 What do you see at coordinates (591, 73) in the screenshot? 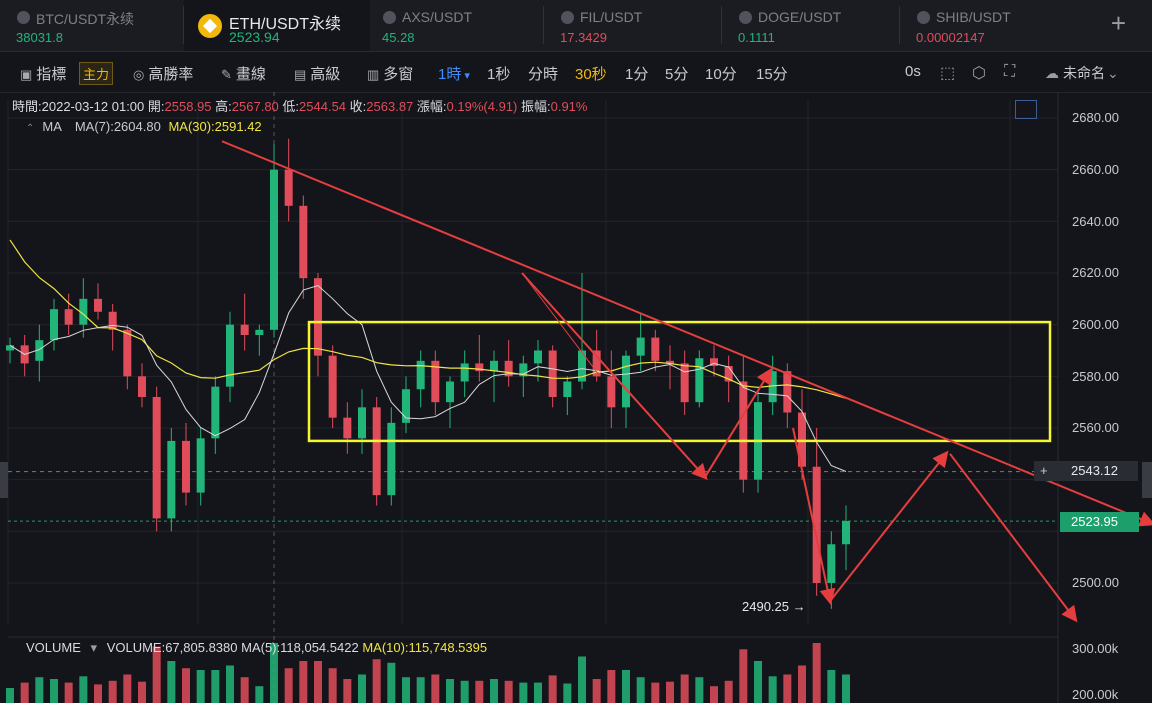
I see `interval-30s: 30秒` at bounding box center [591, 73].